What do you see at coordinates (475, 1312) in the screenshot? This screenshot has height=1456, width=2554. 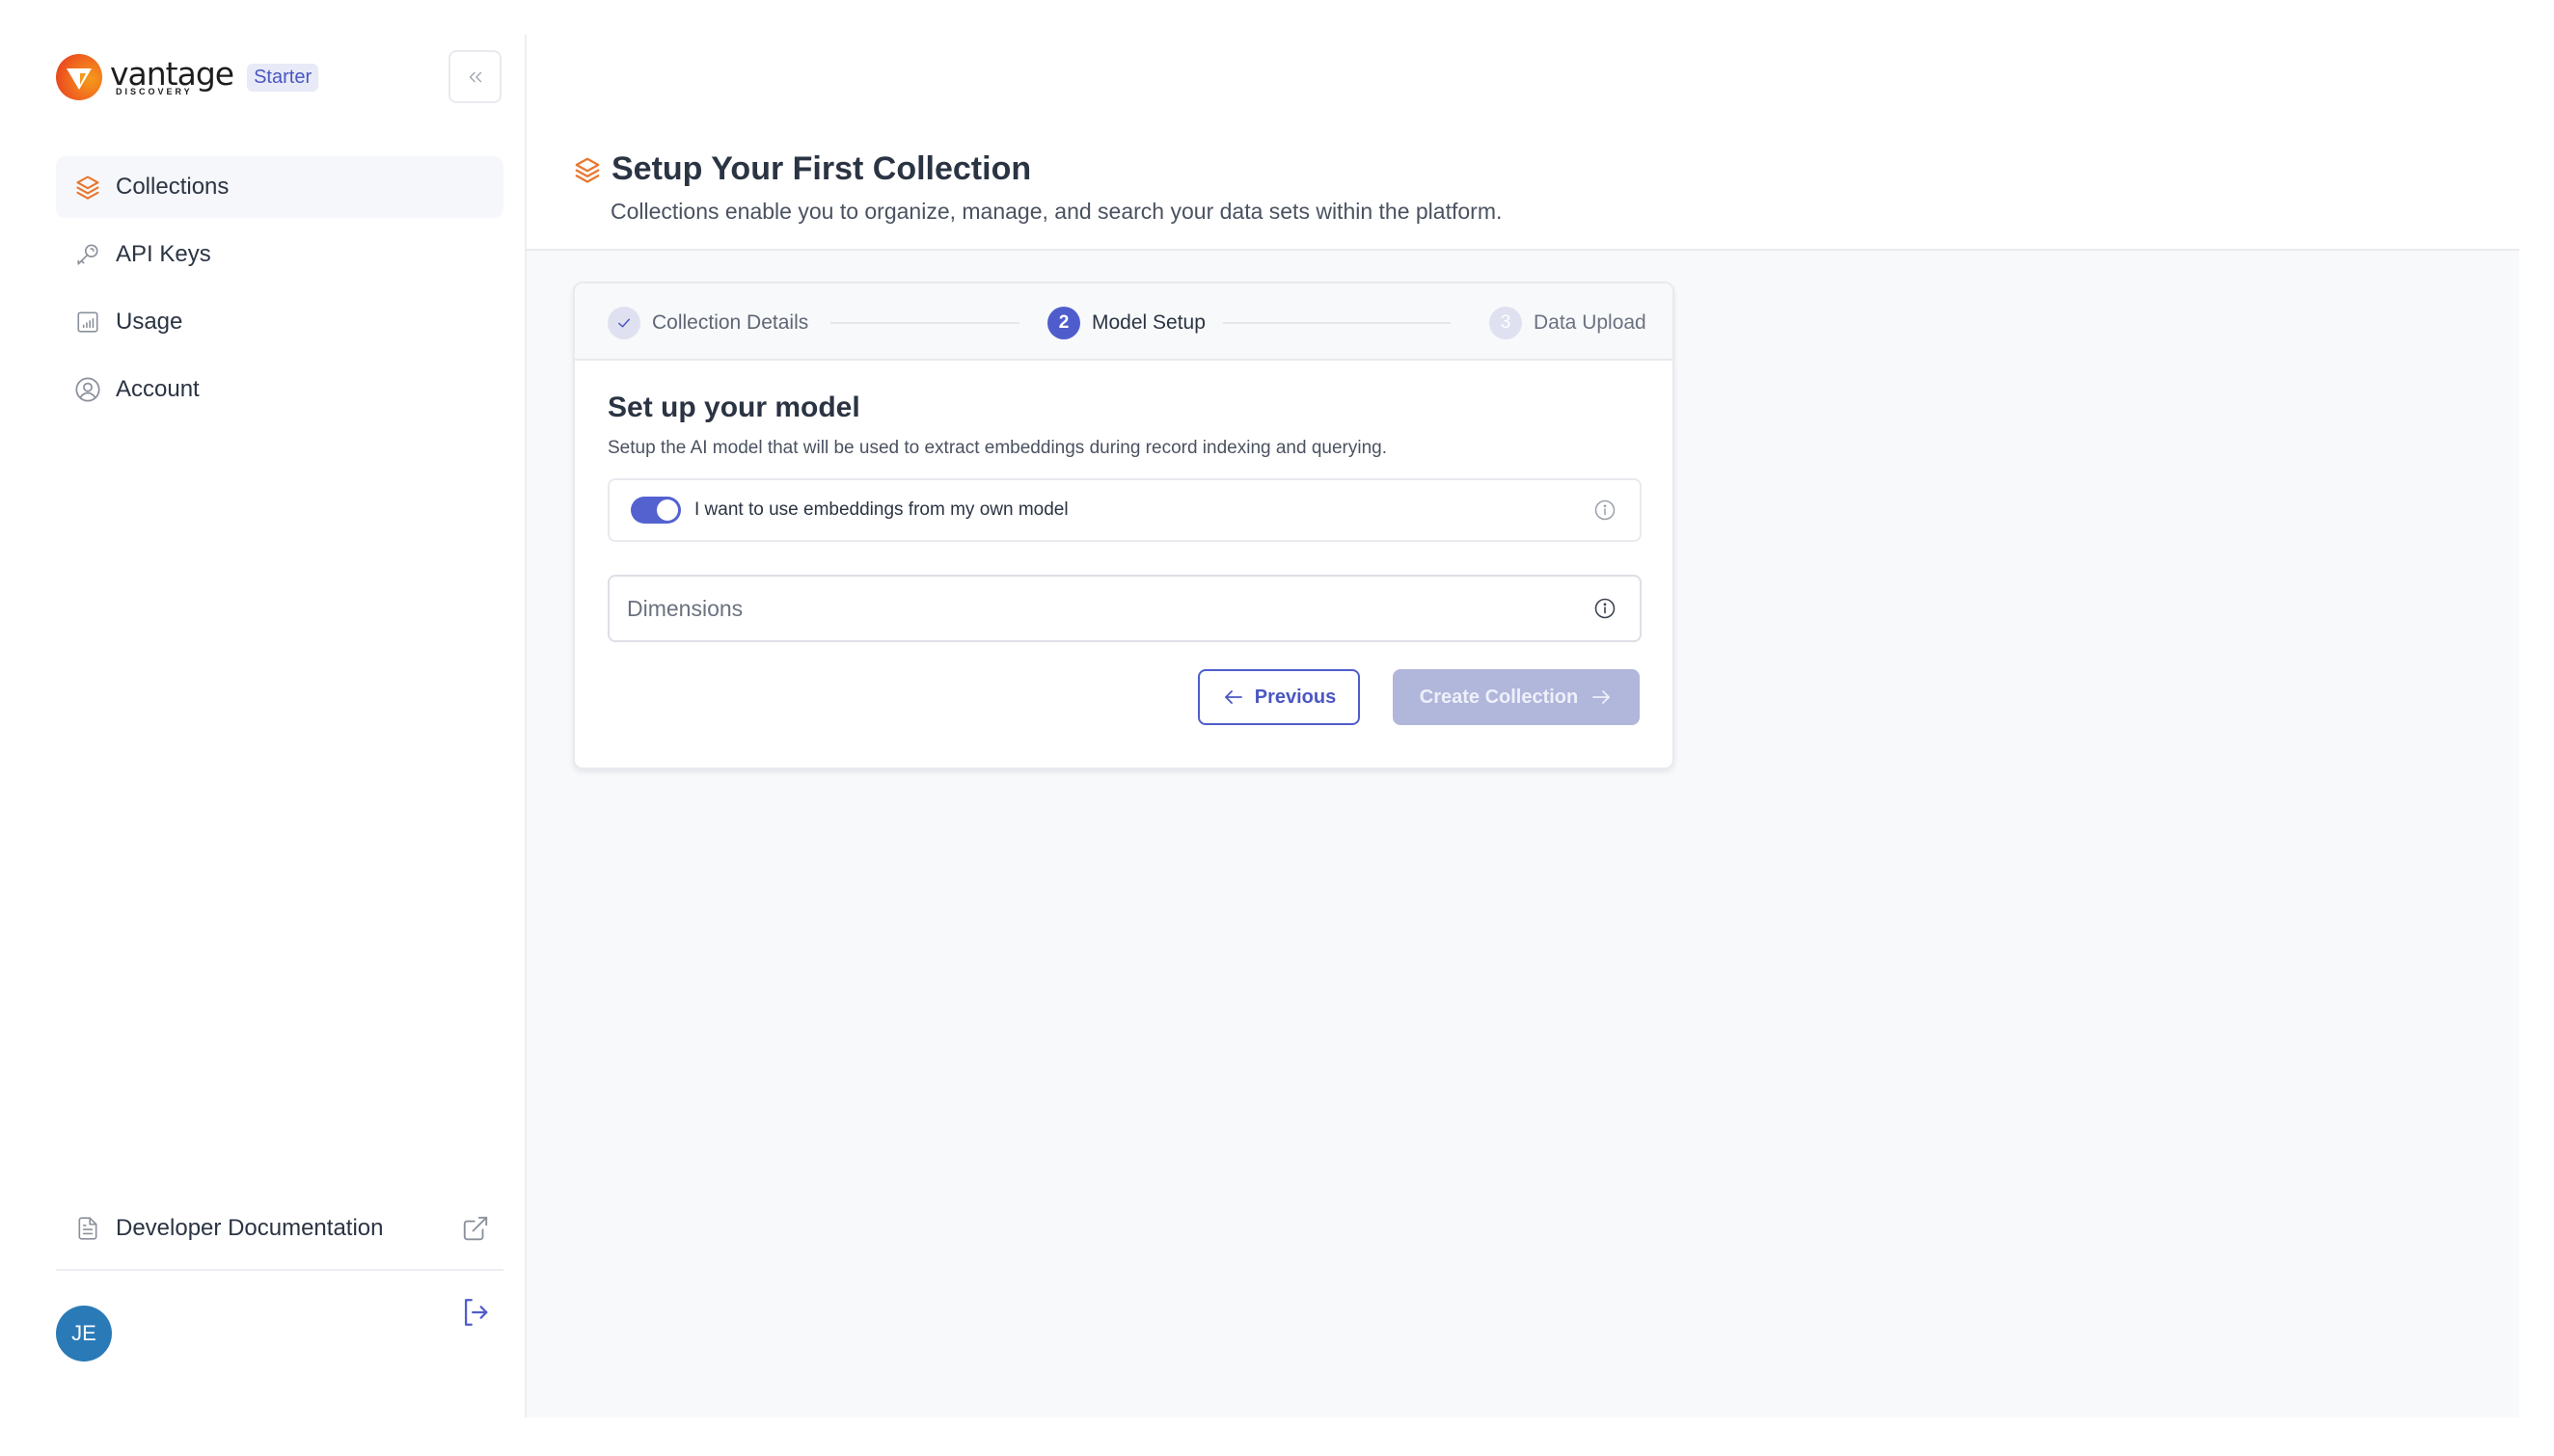 I see `logout-icon` at bounding box center [475, 1312].